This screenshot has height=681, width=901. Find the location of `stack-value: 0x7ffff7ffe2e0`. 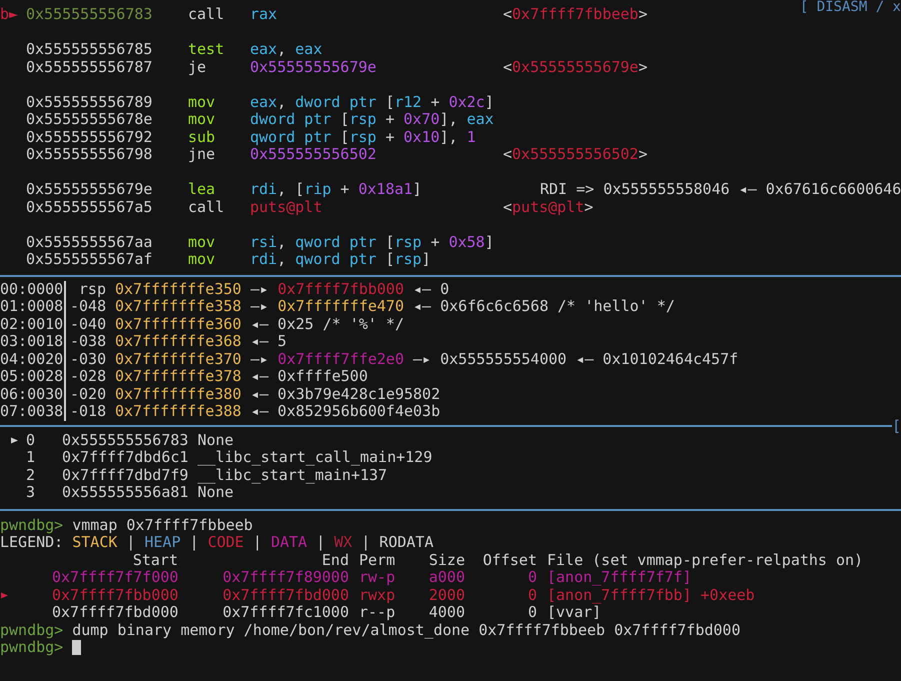

stack-value: 0x7ffff7ffe2e0 is located at coordinates (341, 359).